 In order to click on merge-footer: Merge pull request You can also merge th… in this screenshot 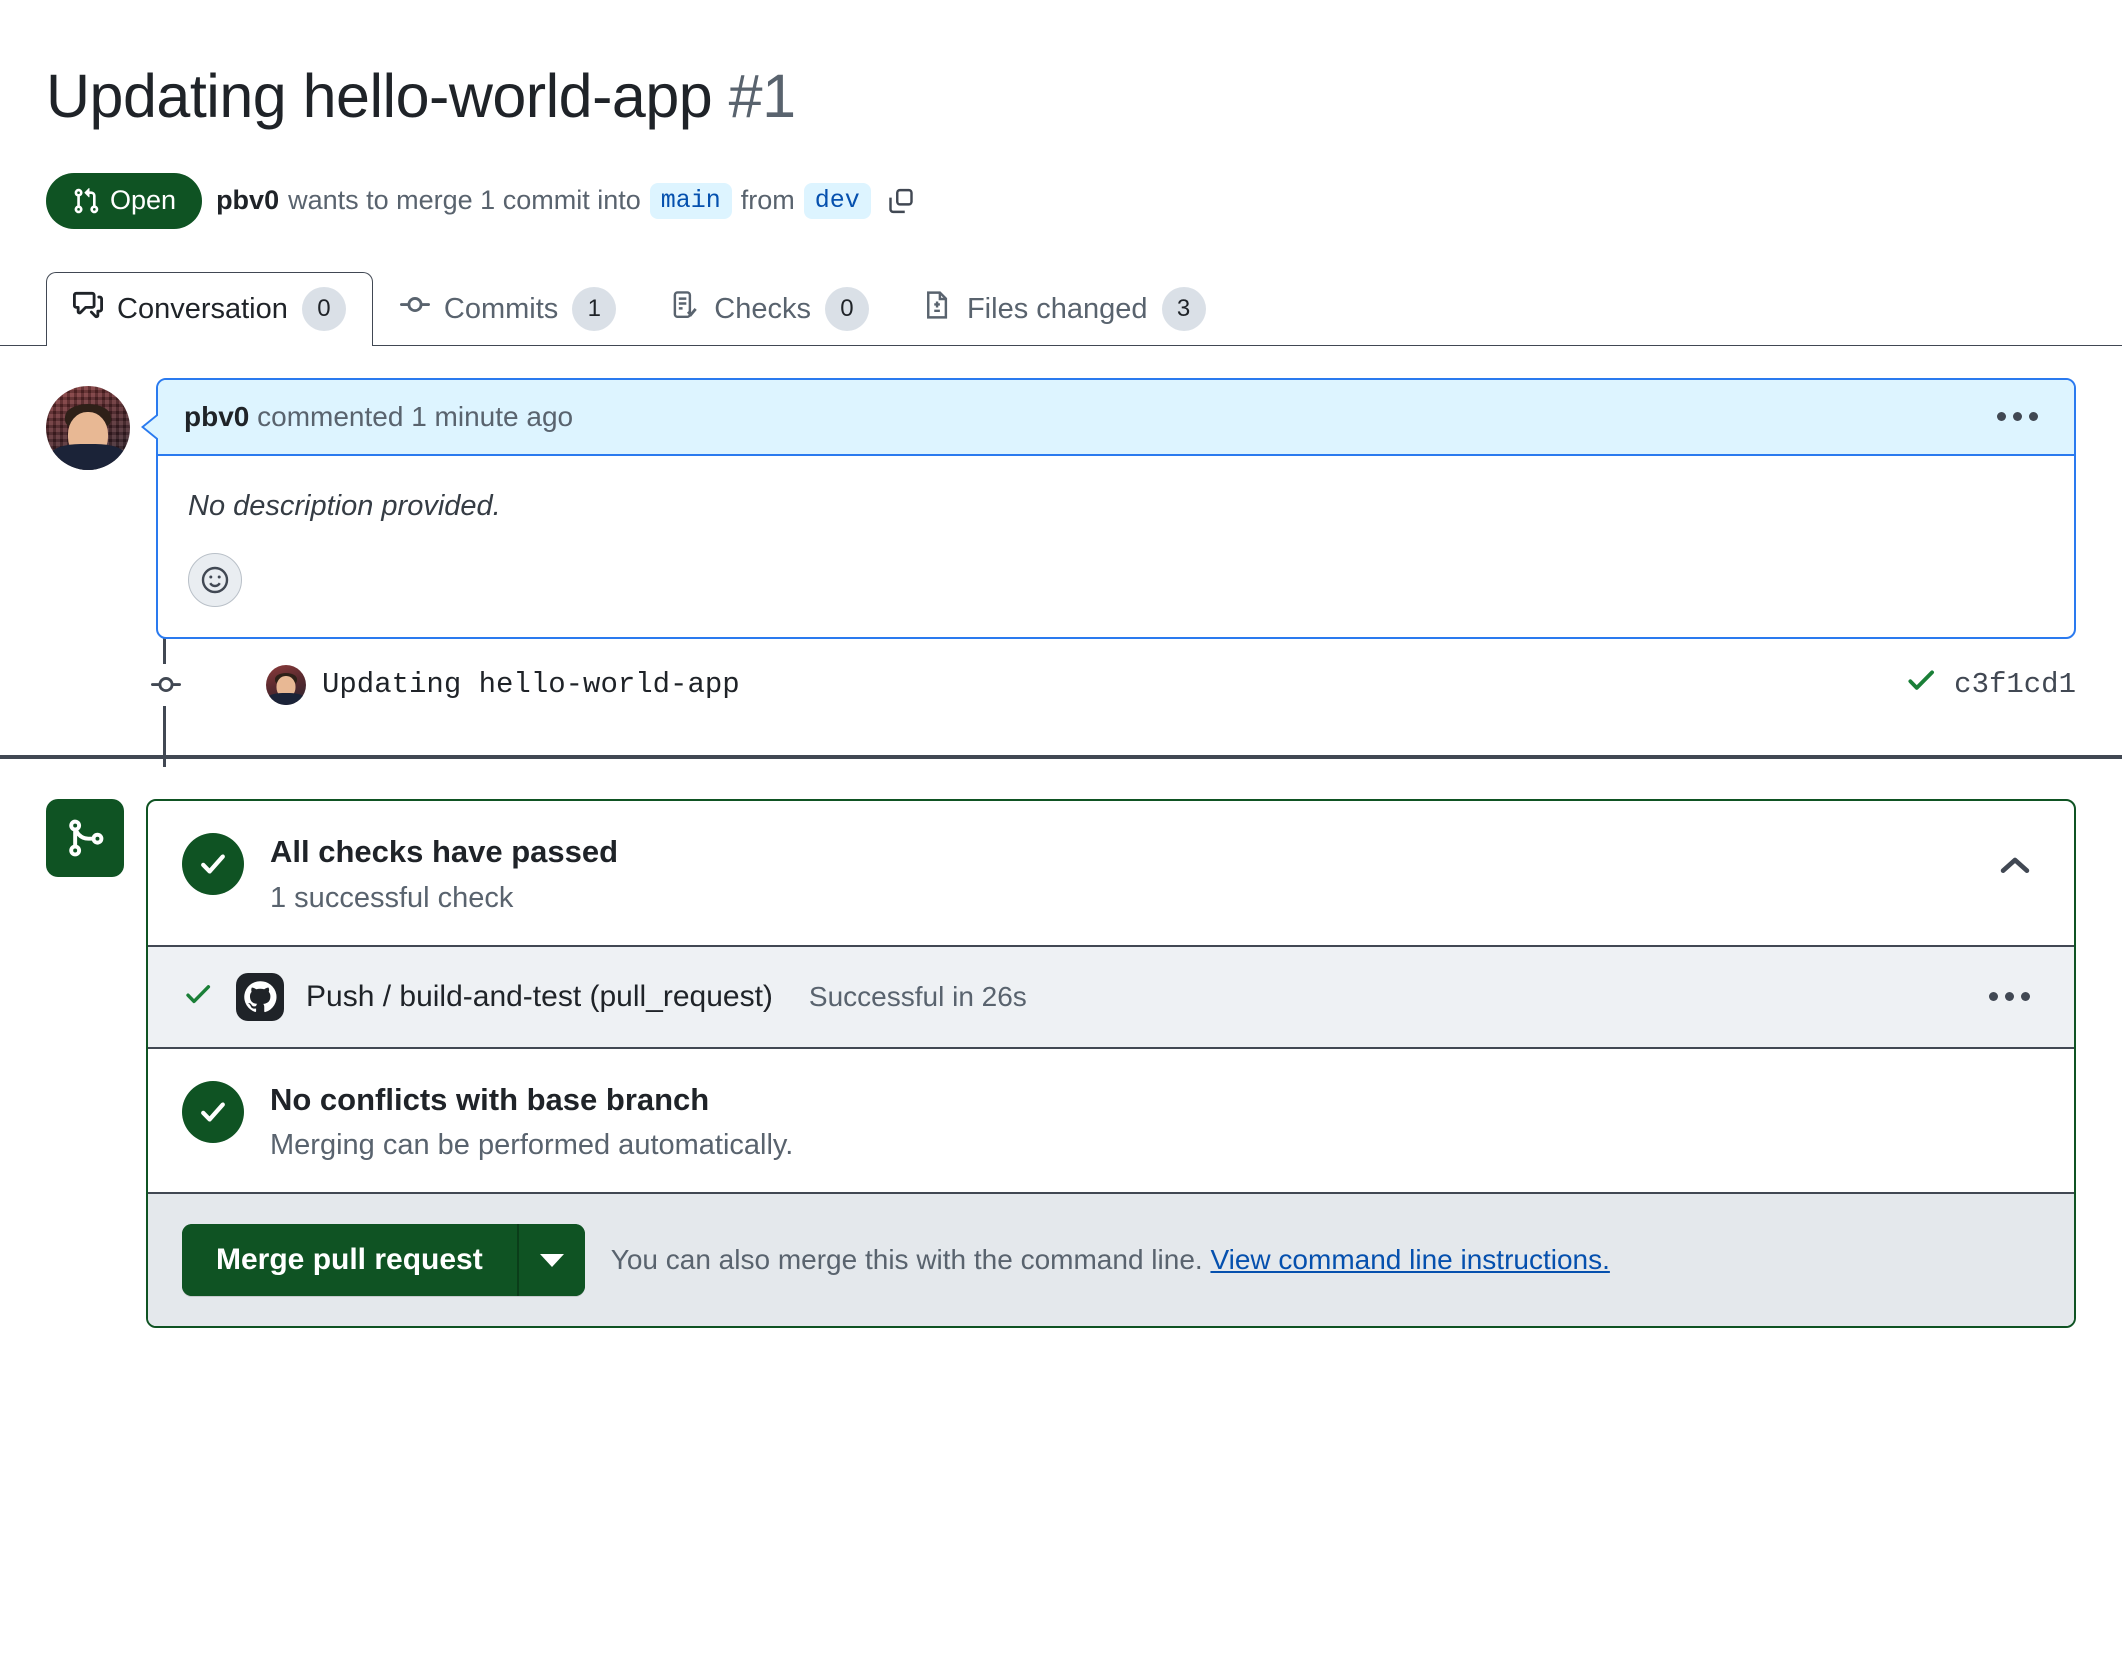, I will do `click(1111, 1259)`.